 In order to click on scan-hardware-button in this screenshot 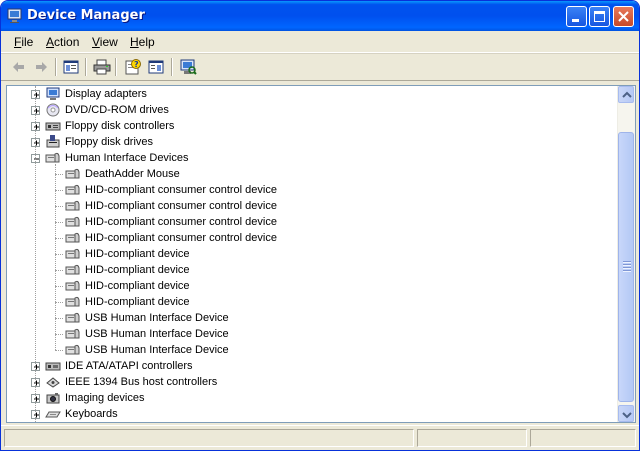, I will do `click(188, 67)`.